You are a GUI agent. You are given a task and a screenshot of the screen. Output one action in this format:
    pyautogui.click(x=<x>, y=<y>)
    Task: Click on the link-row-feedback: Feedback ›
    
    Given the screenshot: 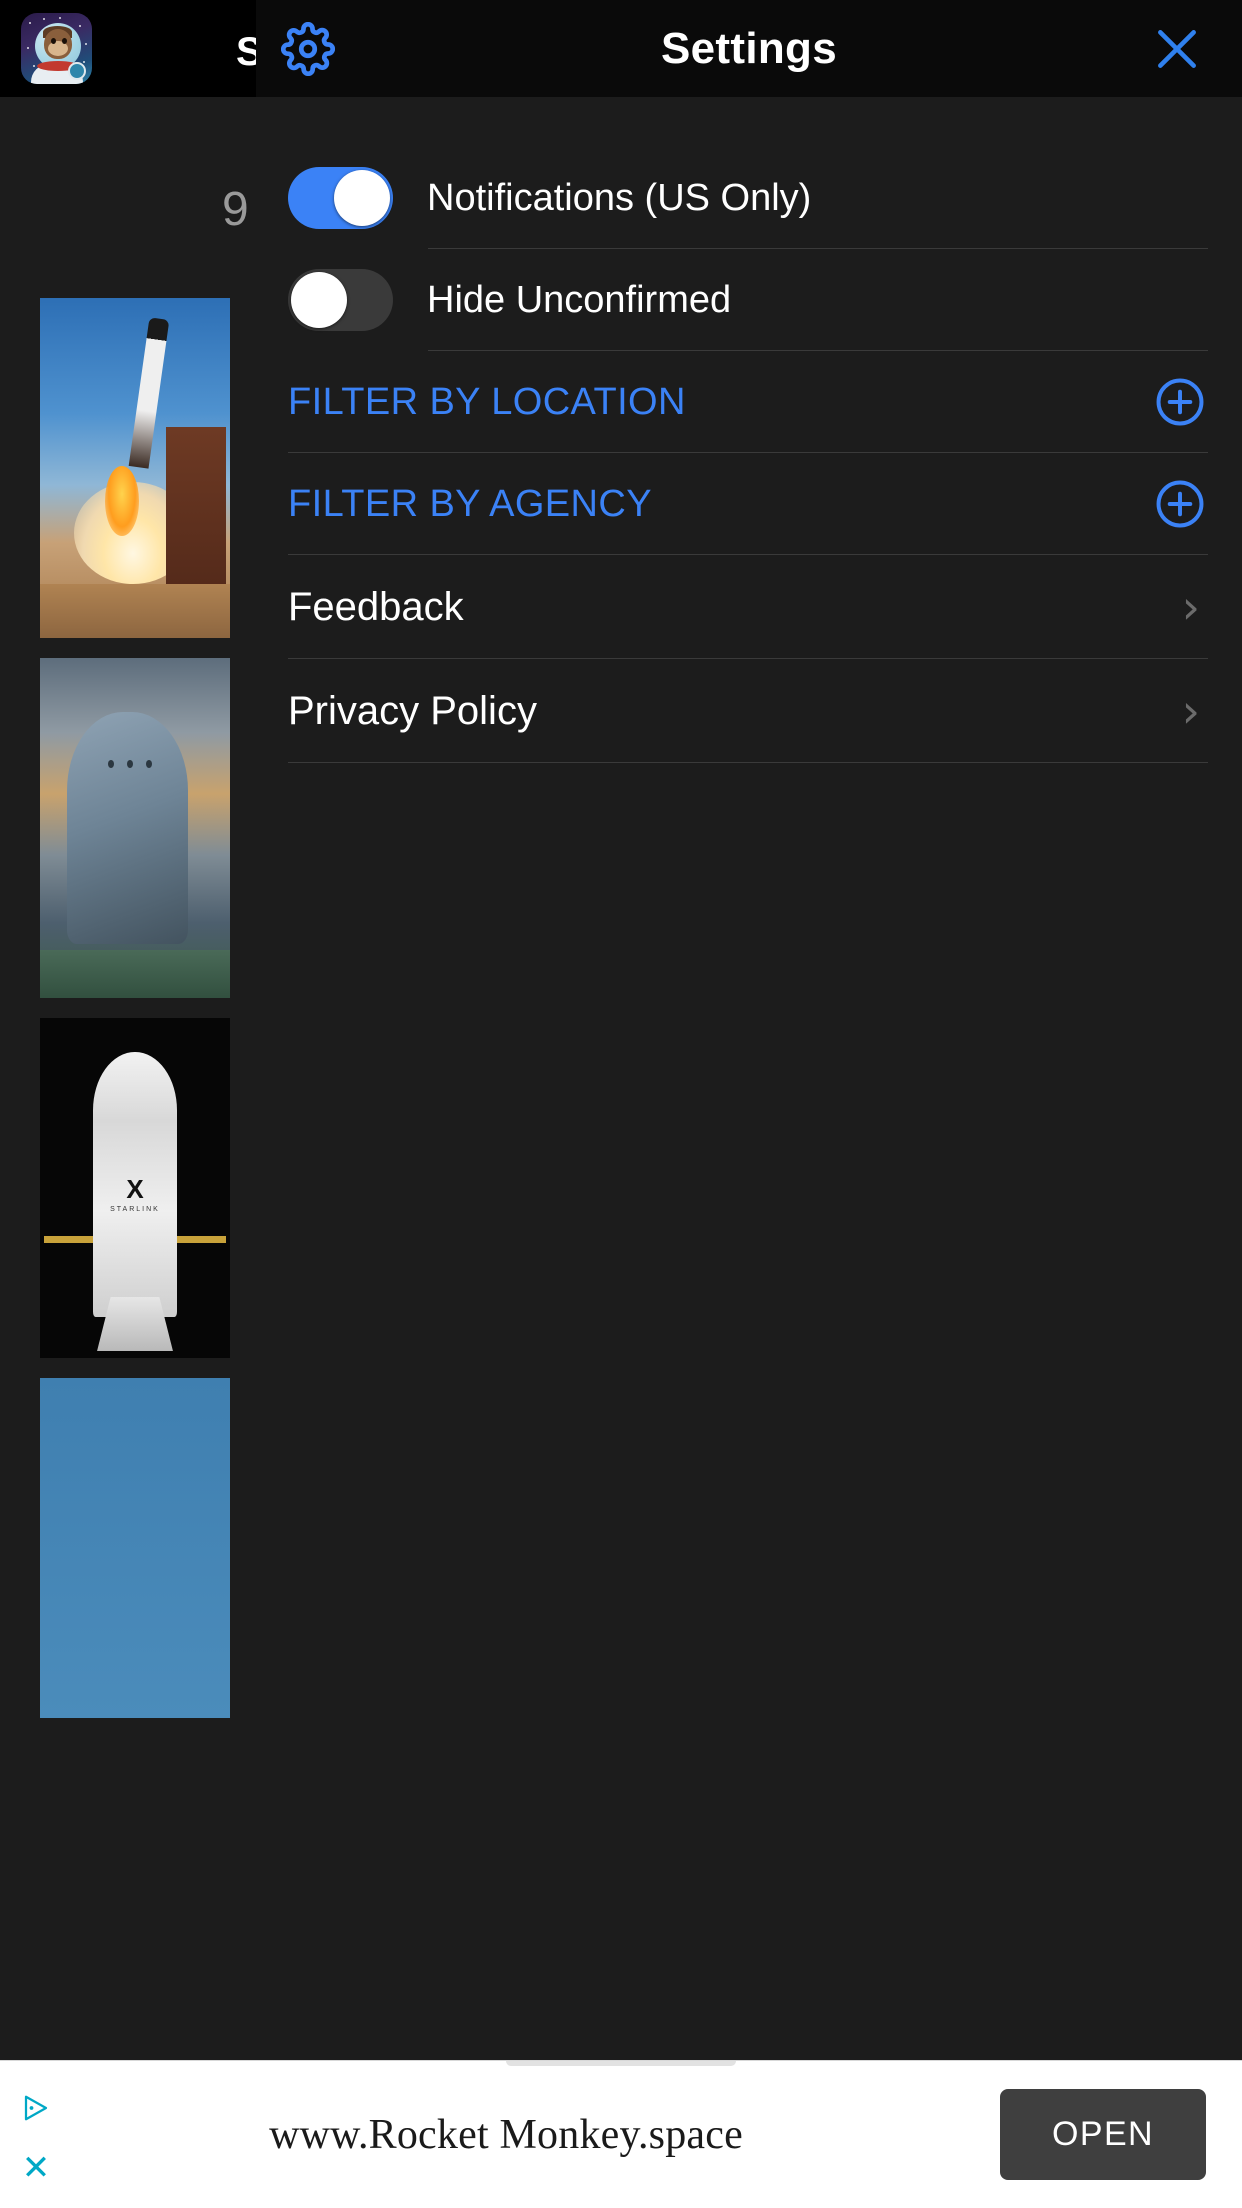 What is the action you would take?
    pyautogui.click(x=749, y=607)
    